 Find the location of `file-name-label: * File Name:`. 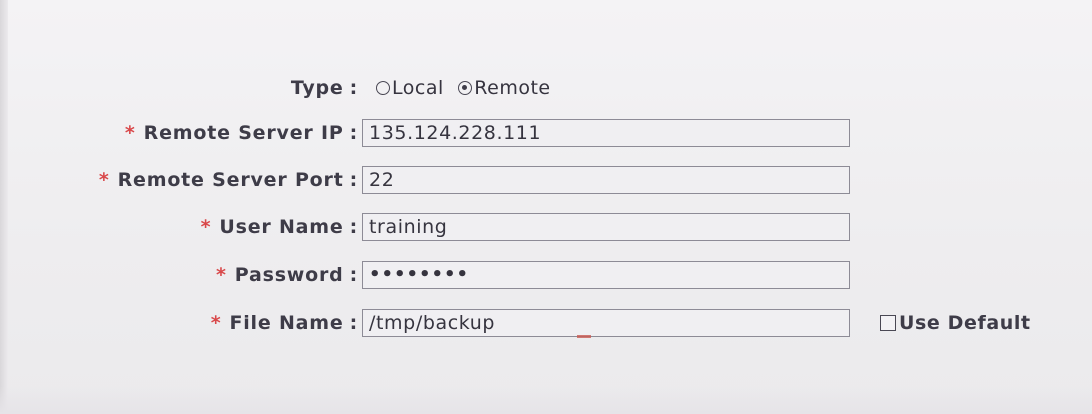

file-name-label: * File Name: is located at coordinates (284, 323).